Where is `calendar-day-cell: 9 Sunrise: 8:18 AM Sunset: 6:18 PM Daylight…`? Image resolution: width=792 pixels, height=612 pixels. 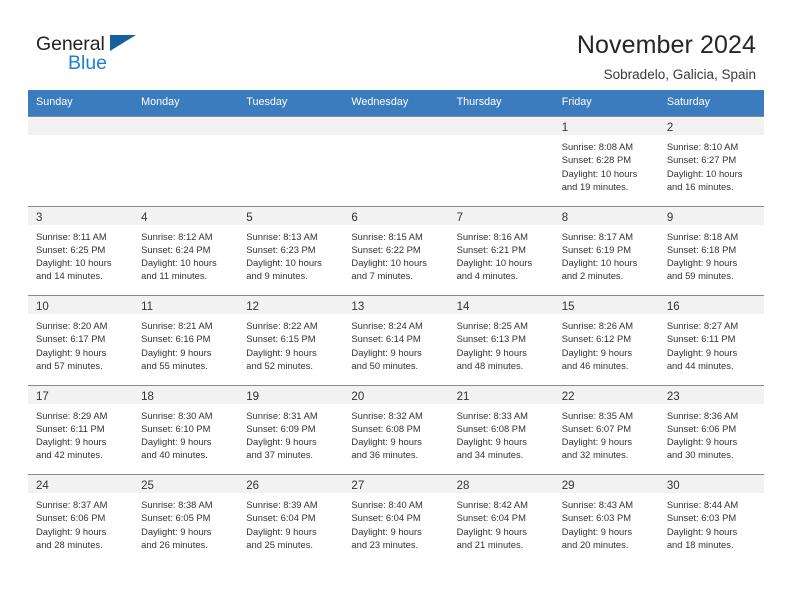 calendar-day-cell: 9 Sunrise: 8:18 AM Sunset: 6:18 PM Daylight… is located at coordinates (711, 250).